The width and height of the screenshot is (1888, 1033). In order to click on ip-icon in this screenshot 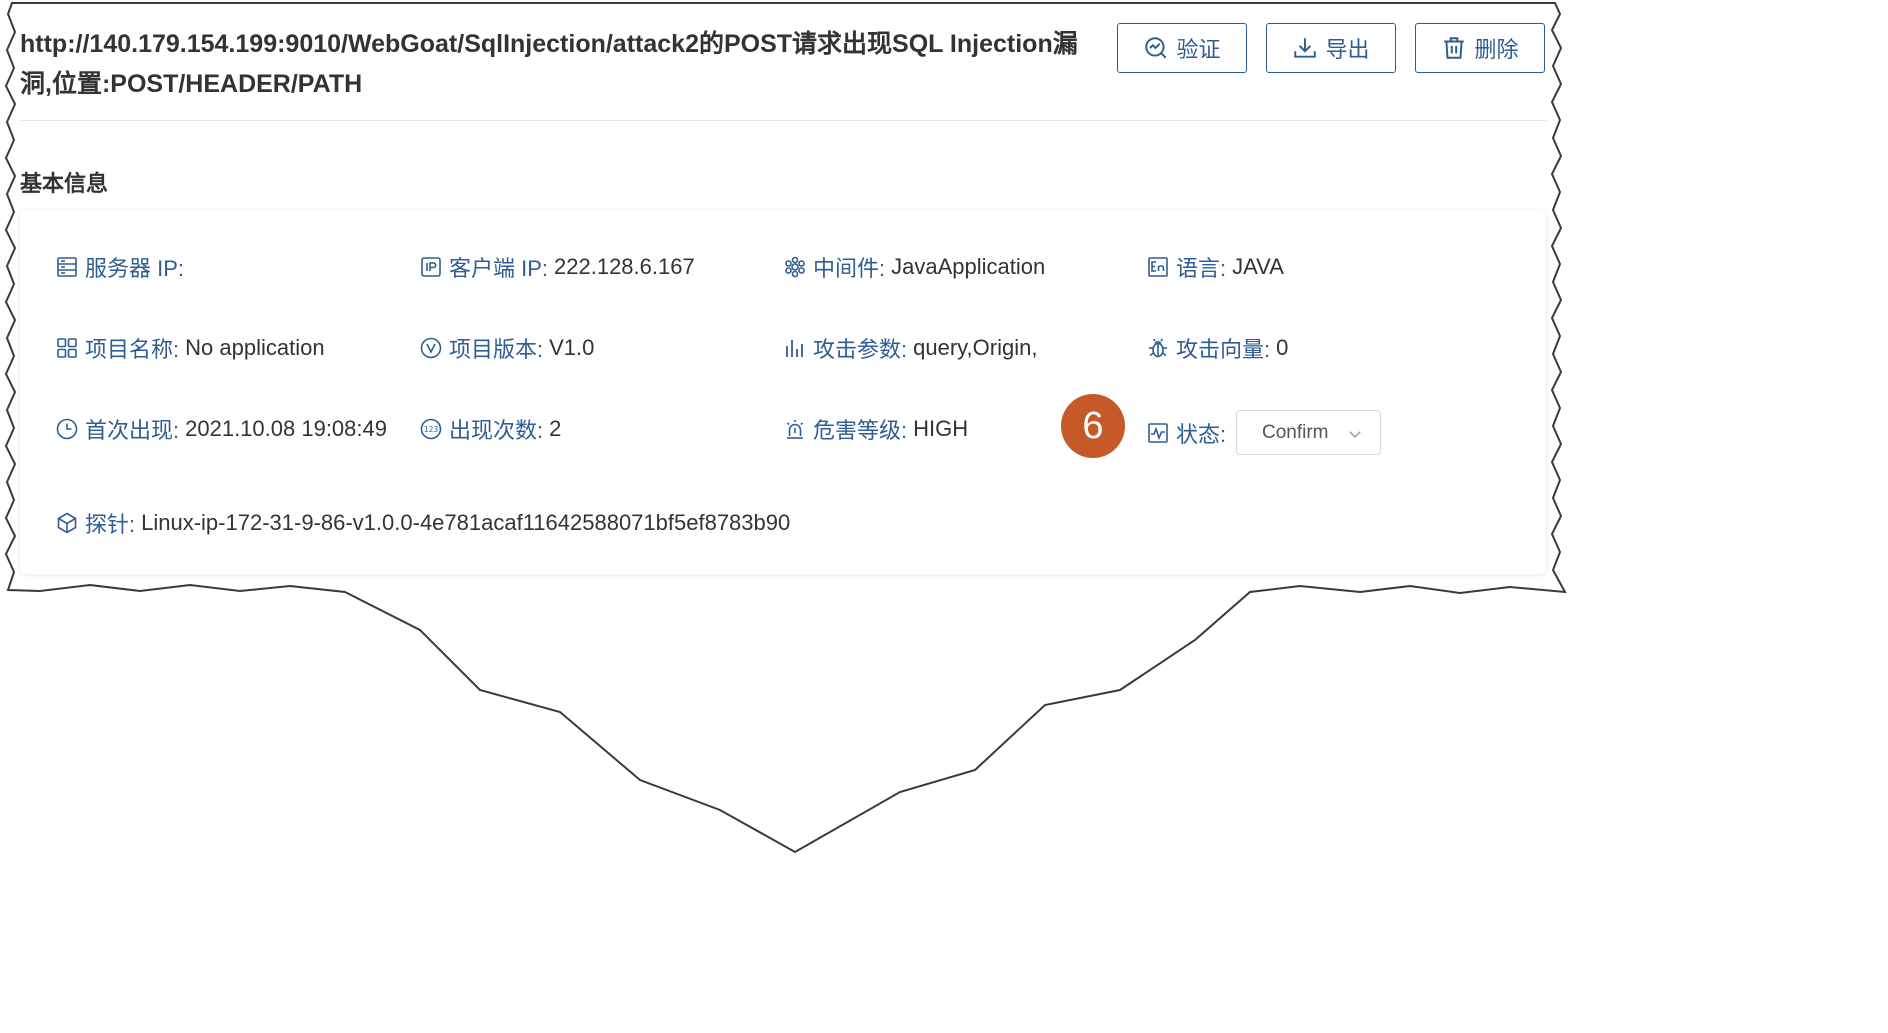, I will do `click(431, 267)`.